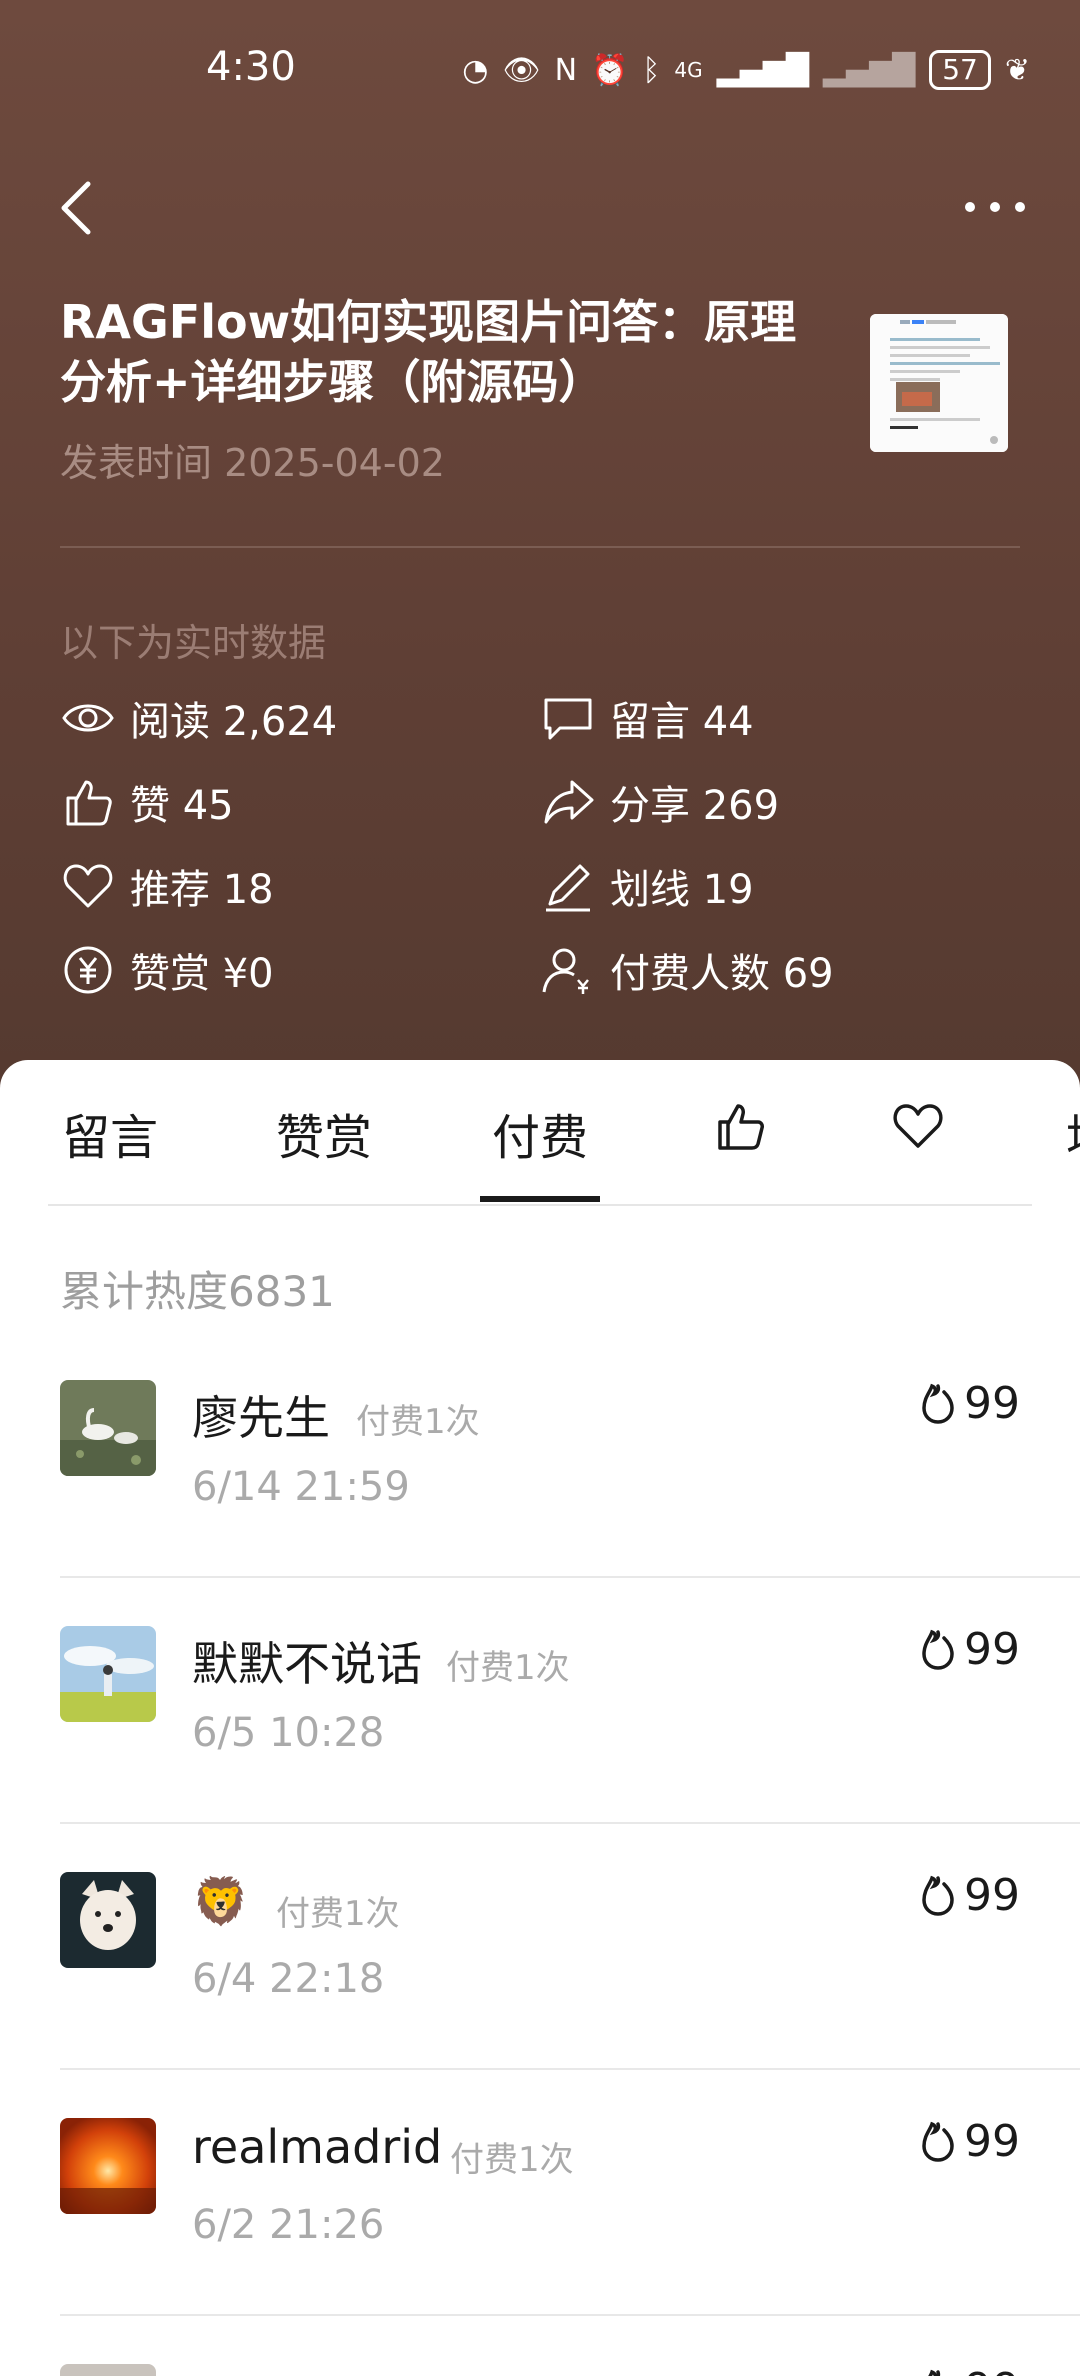 The image size is (1080, 2376). Describe the element at coordinates (261, 1418) in the screenshot. I see `user-name: 廖先生` at that location.